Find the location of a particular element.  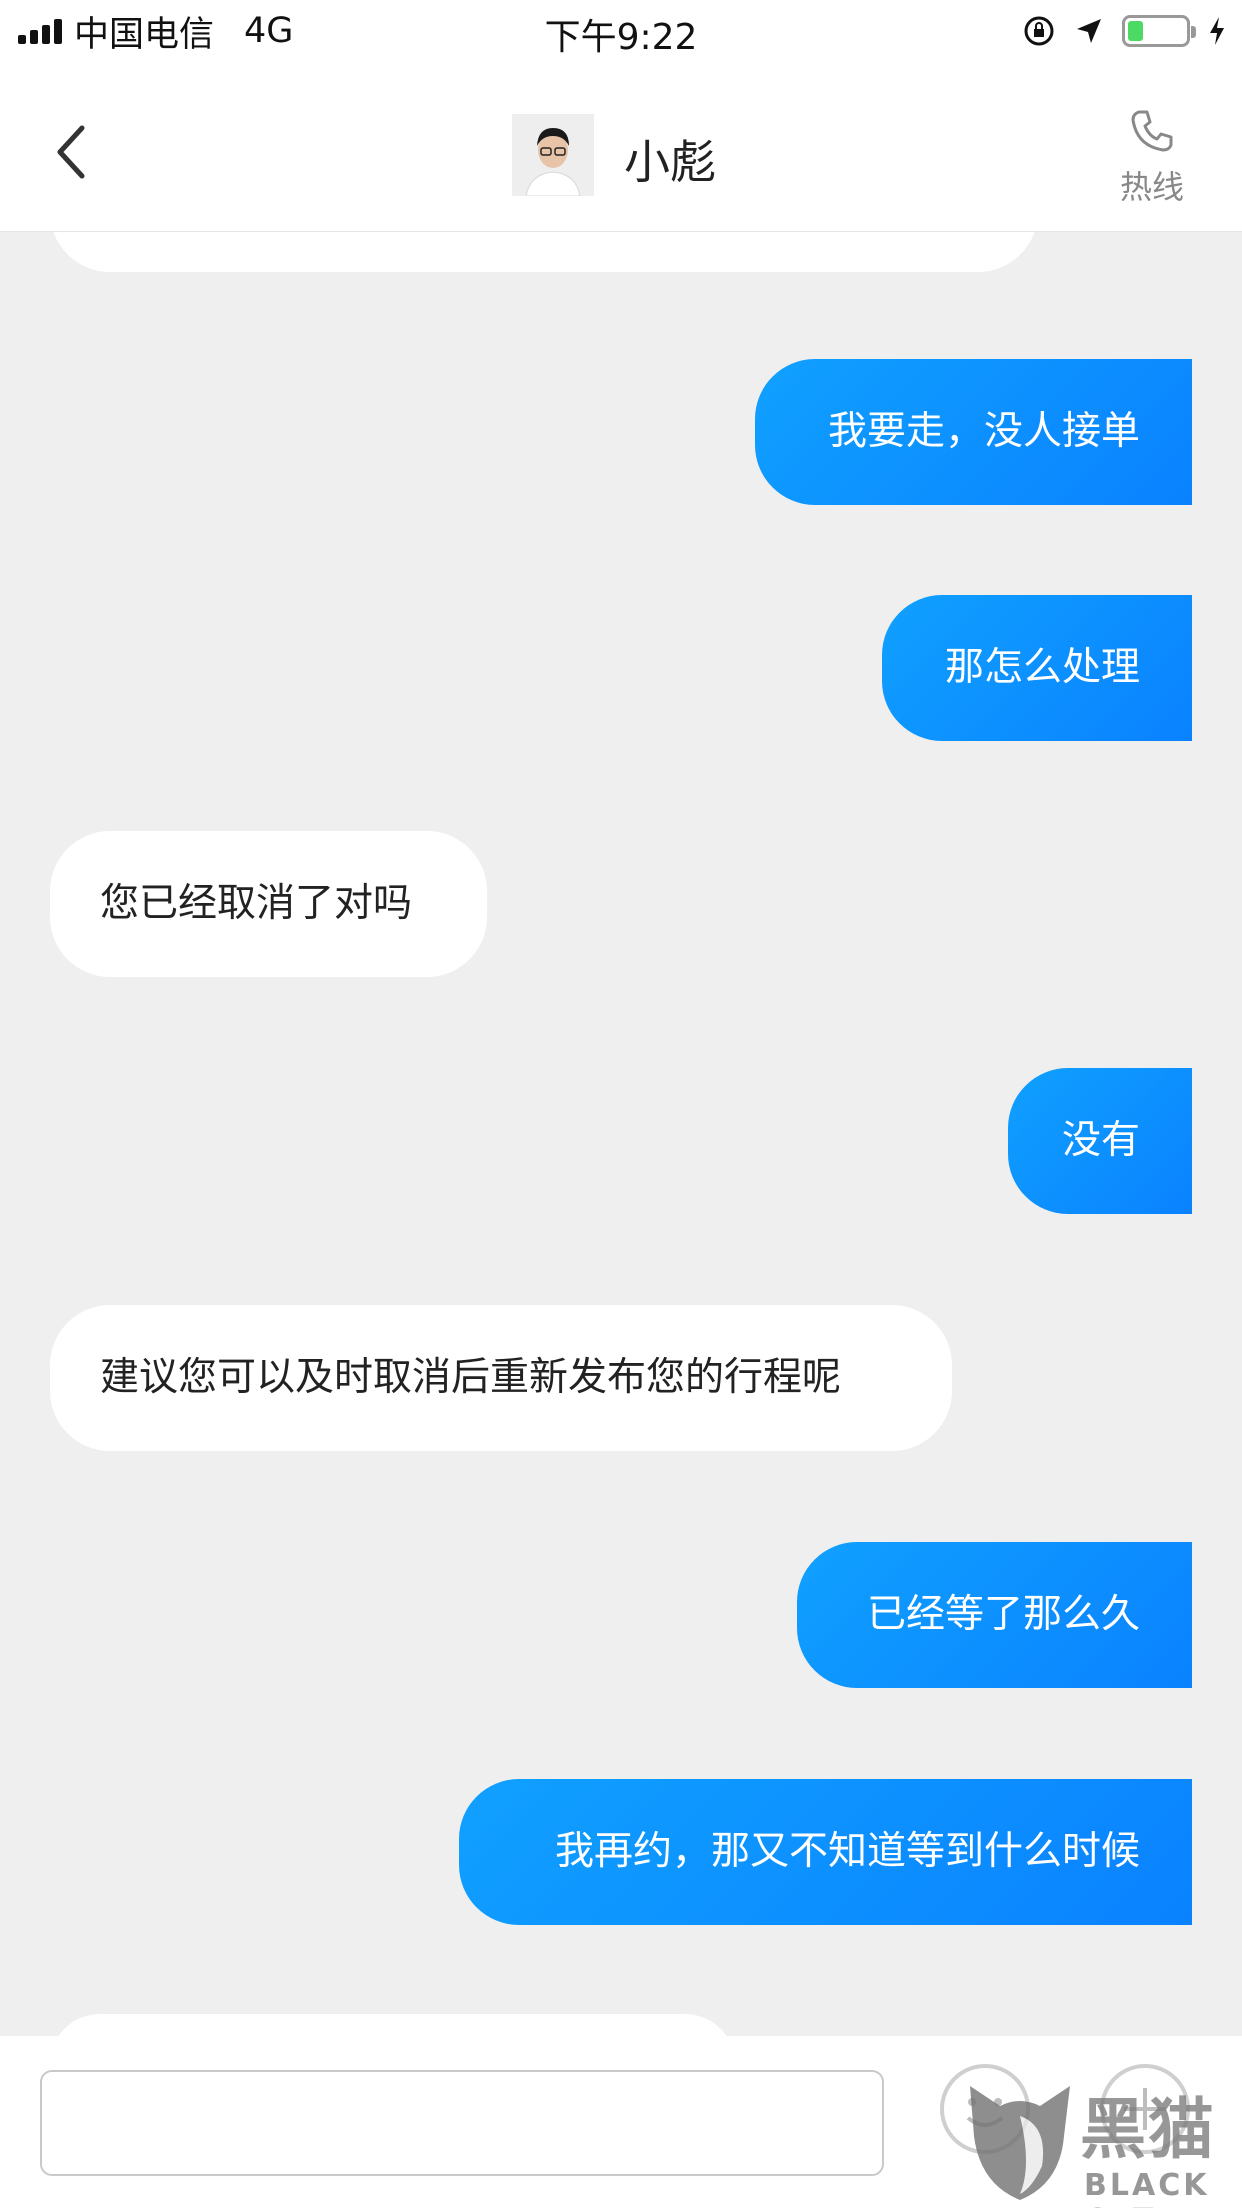

rotation-lock-icon is located at coordinates (1039, 31).